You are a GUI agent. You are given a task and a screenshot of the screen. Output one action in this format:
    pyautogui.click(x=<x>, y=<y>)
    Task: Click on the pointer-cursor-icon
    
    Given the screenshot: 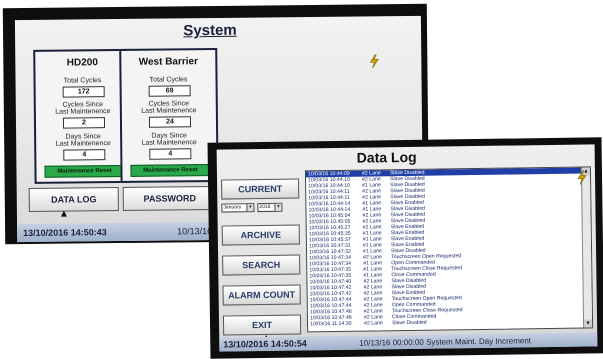 What is the action you would take?
    pyautogui.click(x=63, y=213)
    